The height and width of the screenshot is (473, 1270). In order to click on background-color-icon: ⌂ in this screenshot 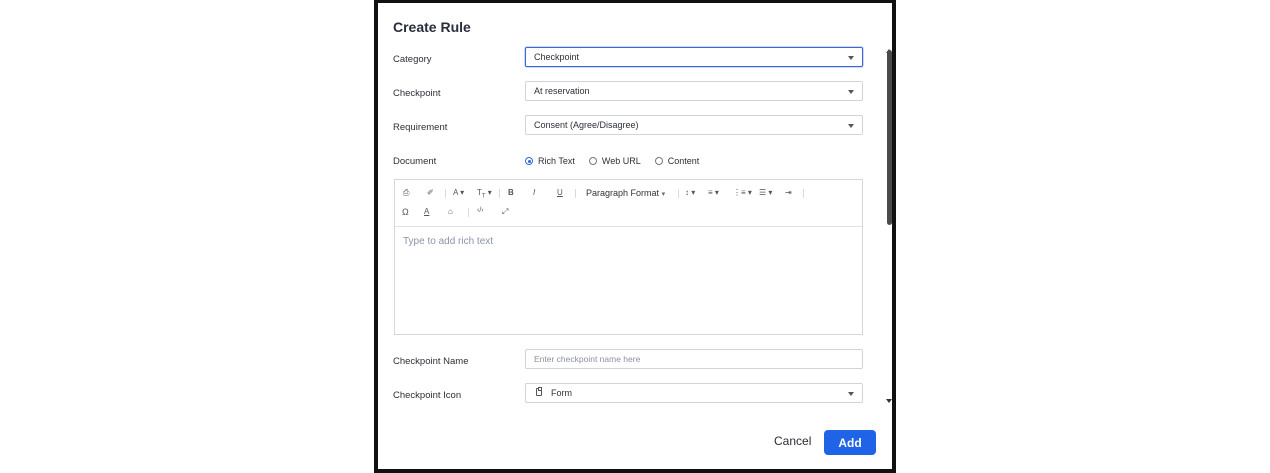, I will do `click(450, 211)`.